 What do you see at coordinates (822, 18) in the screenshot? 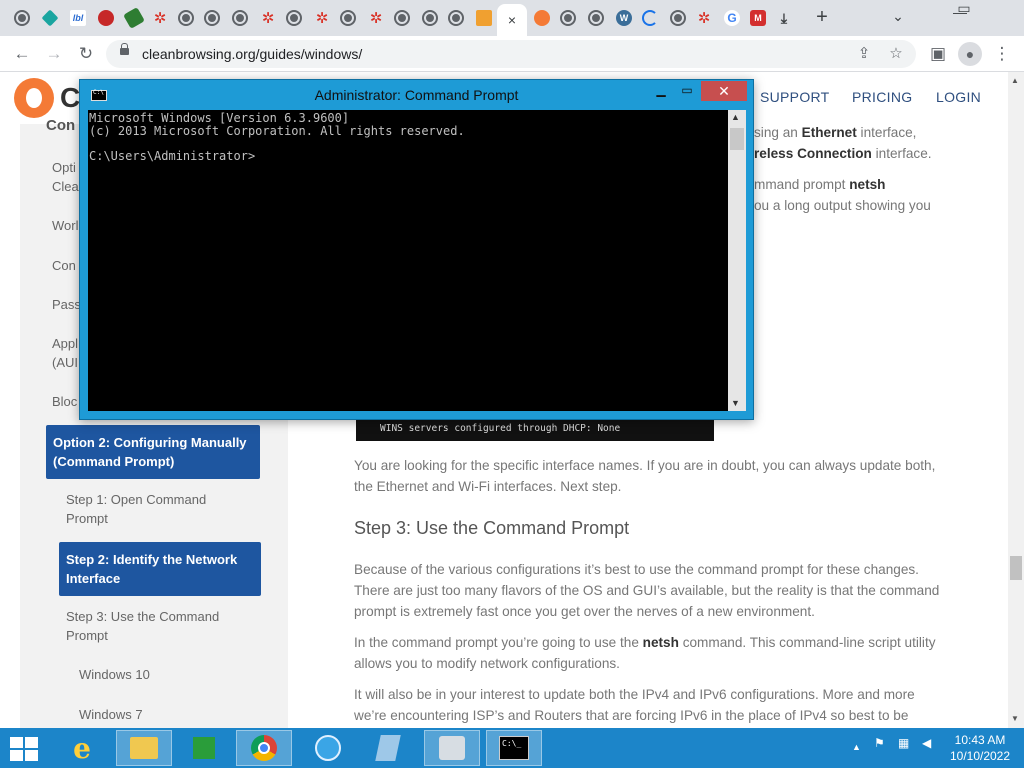
I see `new-tab-button: +` at bounding box center [822, 18].